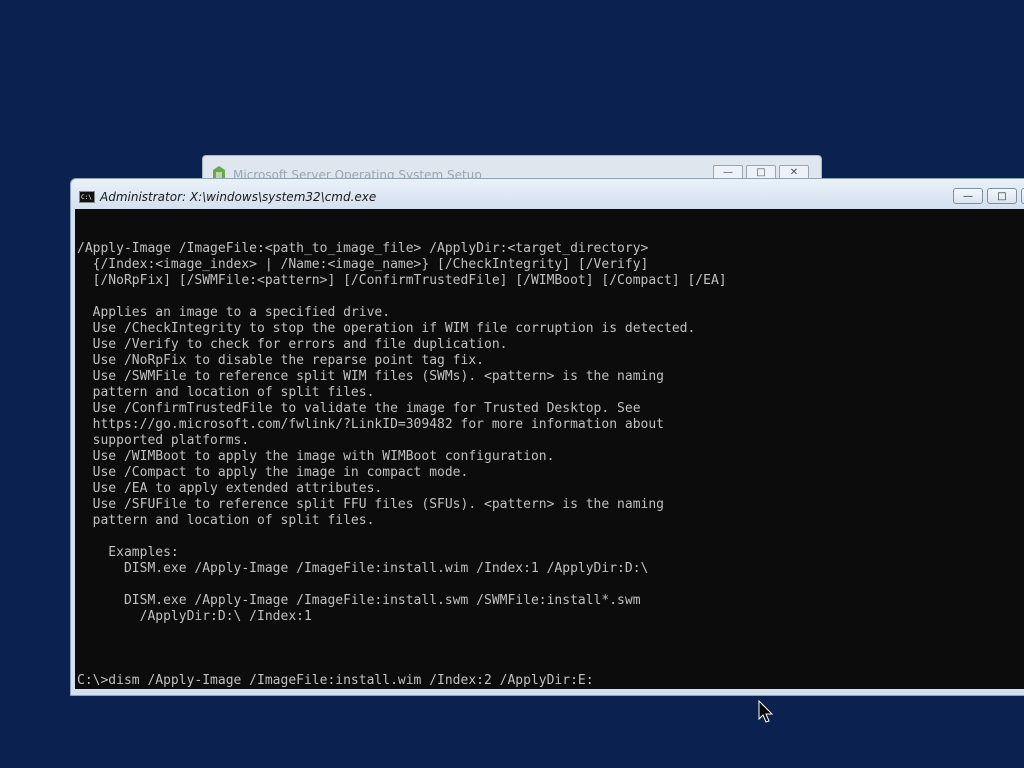 Image resolution: width=1024 pixels, height=768 pixels. I want to click on console-line: Applies an image to a specified drive., so click(234, 312).